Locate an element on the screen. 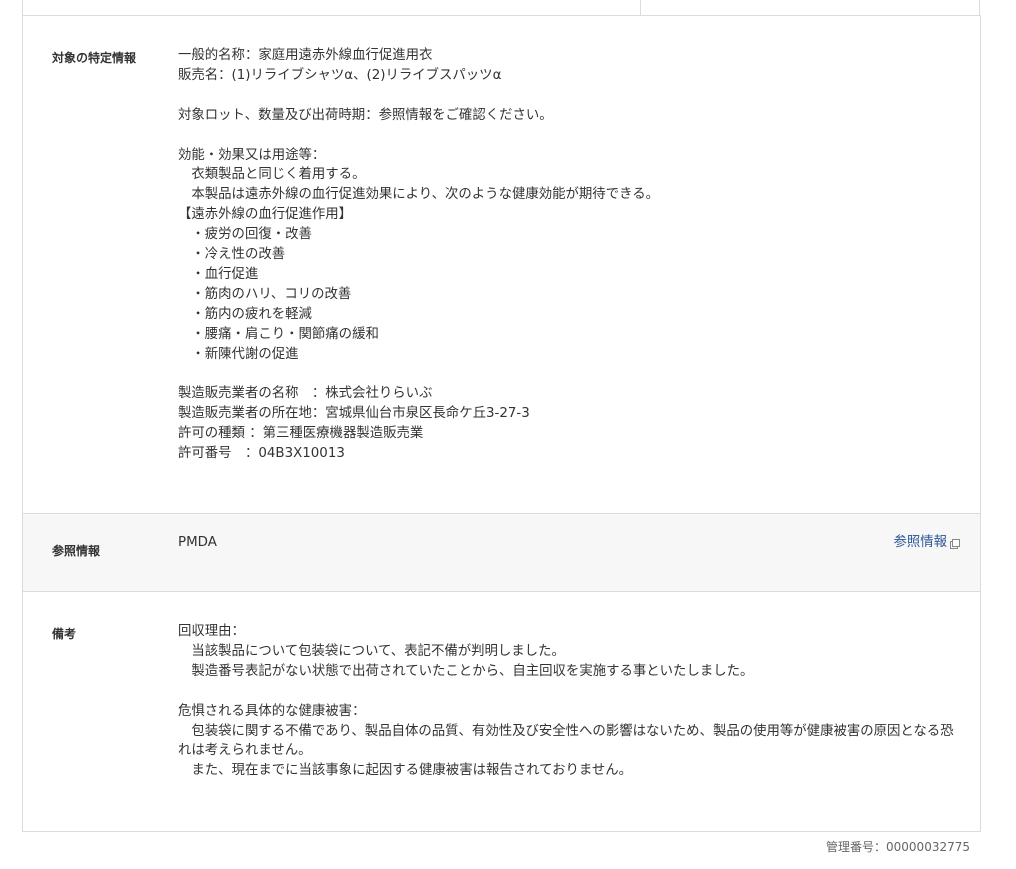 The image size is (1016, 869). row-reference-info: 参照情報 PMDA 参照情報 is located at coordinates (501, 553).